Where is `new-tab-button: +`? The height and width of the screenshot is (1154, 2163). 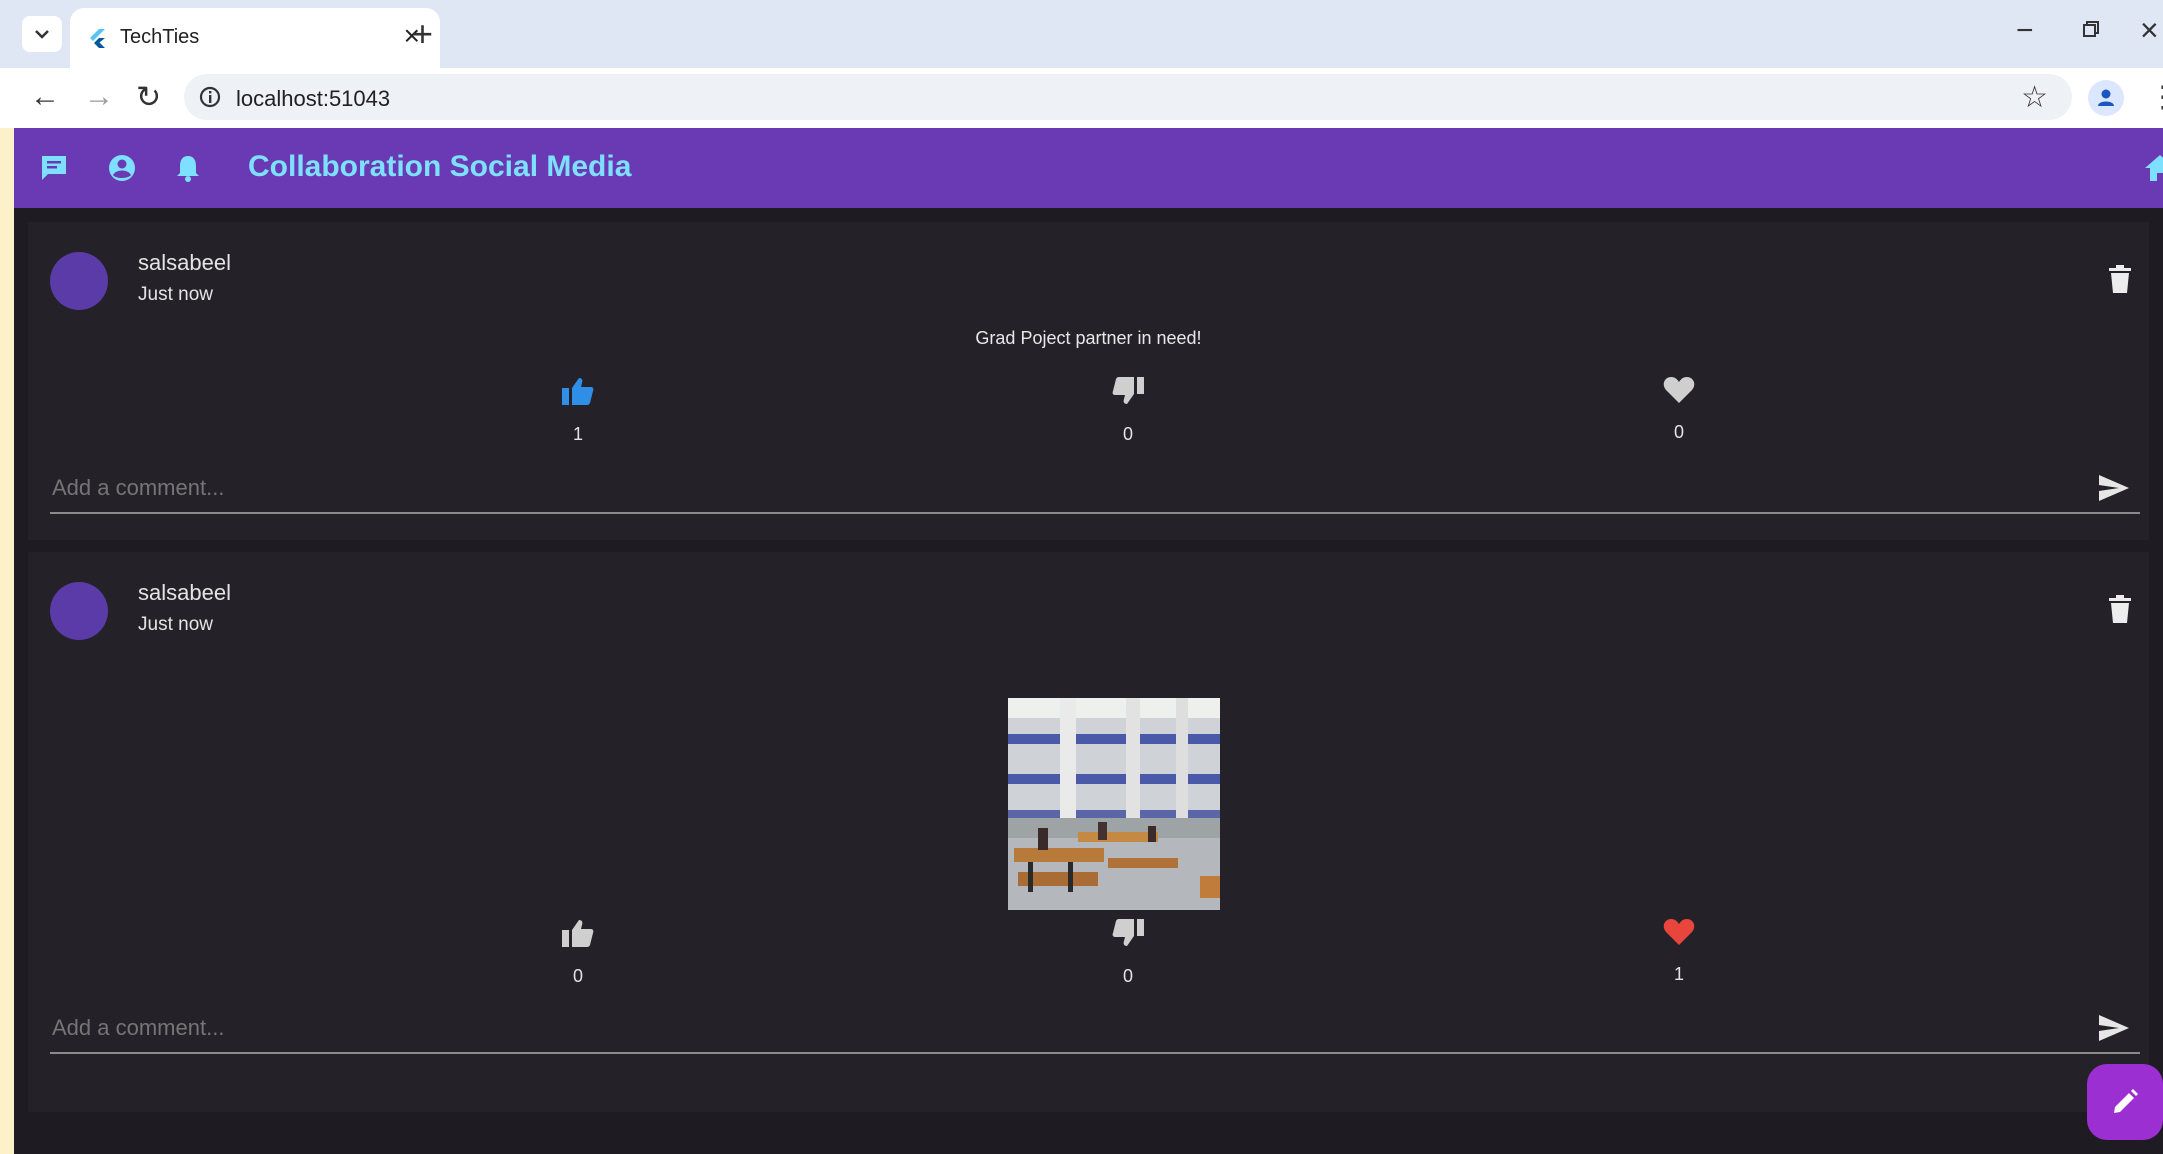 new-tab-button: + is located at coordinates (422, 34).